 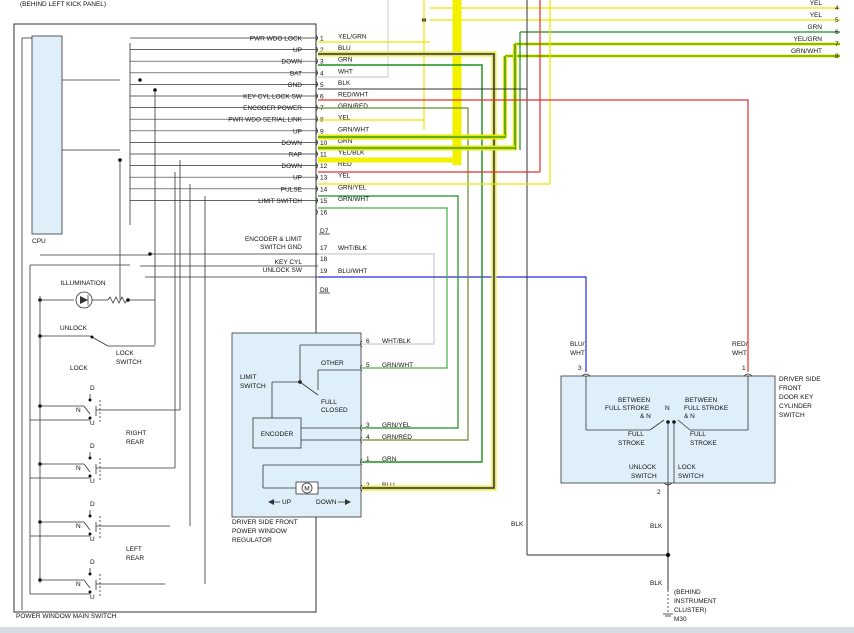 What do you see at coordinates (800, 379) in the screenshot?
I see `key-cyl-title-1: DRIVER SIDE` at bounding box center [800, 379].